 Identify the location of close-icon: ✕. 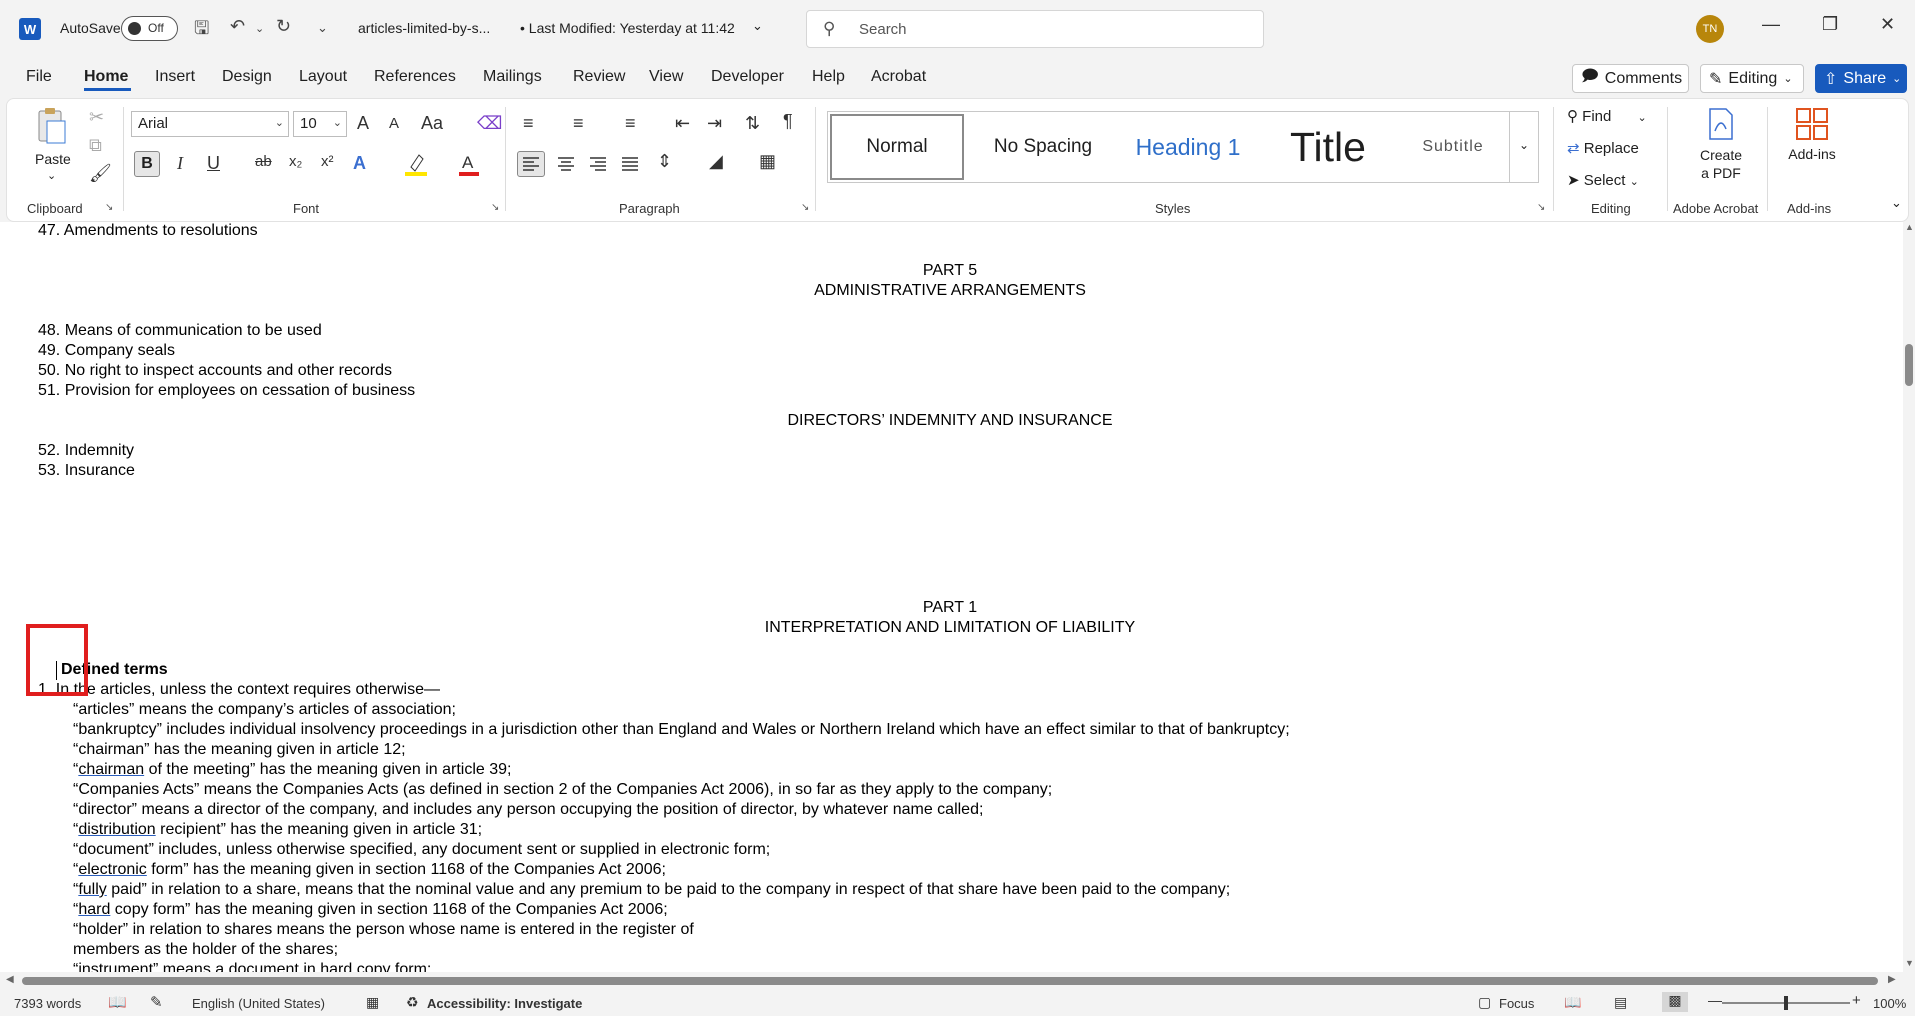
(1887, 24).